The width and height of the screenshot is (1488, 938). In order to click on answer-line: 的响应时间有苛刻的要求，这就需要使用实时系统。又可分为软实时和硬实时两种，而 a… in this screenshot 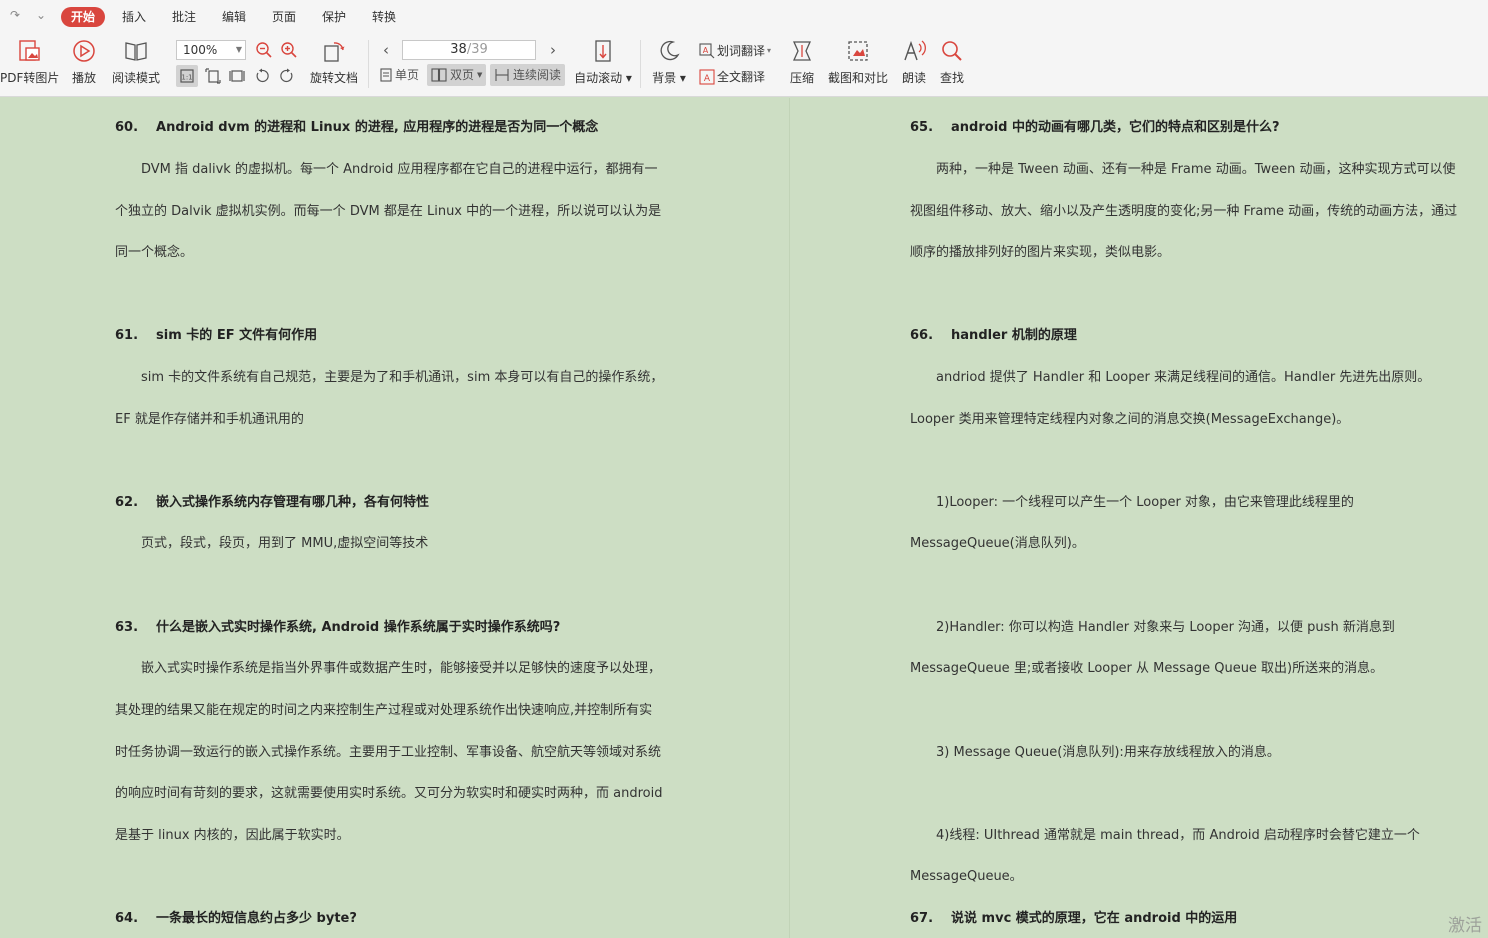, I will do `click(389, 793)`.